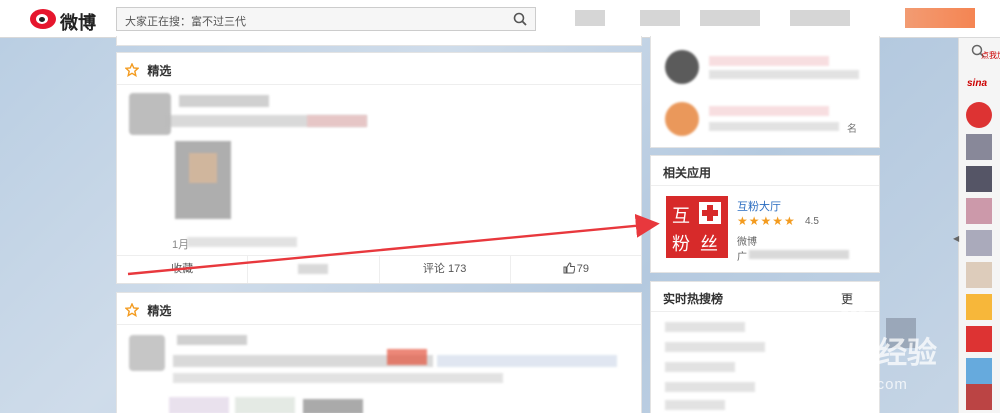 This screenshot has height=413, width=1000. I want to click on app-name-link: 互粉大厅, so click(759, 206).